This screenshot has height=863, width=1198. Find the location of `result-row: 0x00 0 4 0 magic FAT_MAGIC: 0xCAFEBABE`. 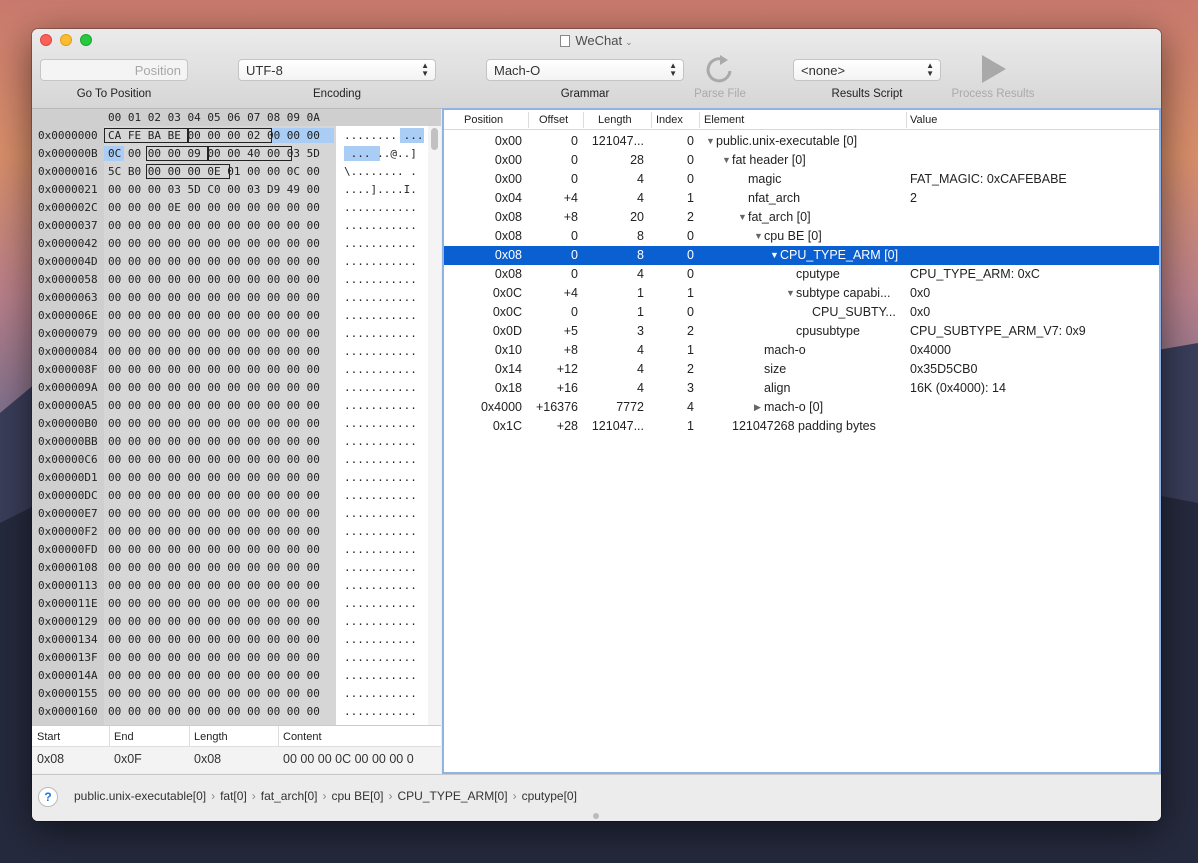

result-row: 0x00 0 4 0 magic FAT_MAGIC: 0xCAFEBABE is located at coordinates (801, 179).